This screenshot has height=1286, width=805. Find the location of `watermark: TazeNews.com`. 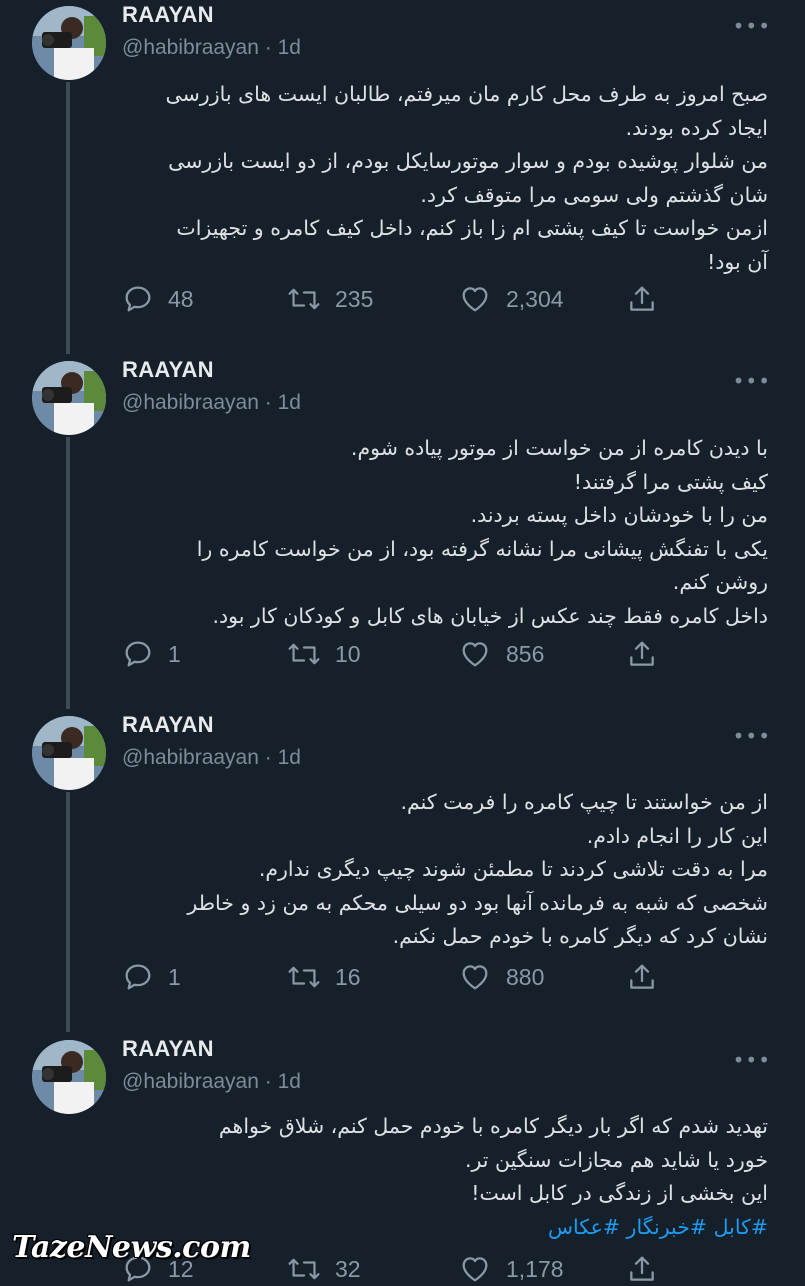

watermark: TazeNews.com is located at coordinates (131, 1247).